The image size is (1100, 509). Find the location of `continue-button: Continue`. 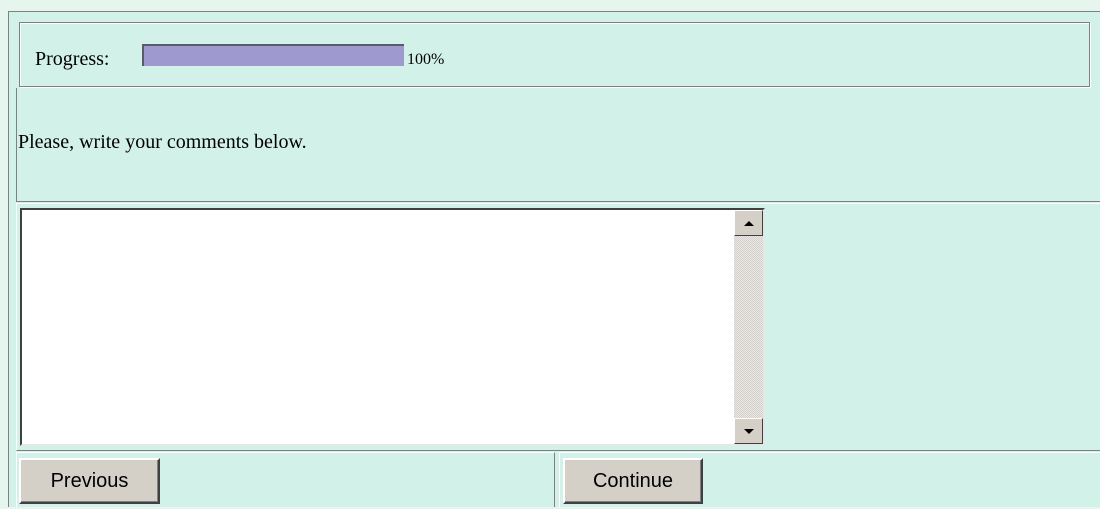

continue-button: Continue is located at coordinates (633, 481).